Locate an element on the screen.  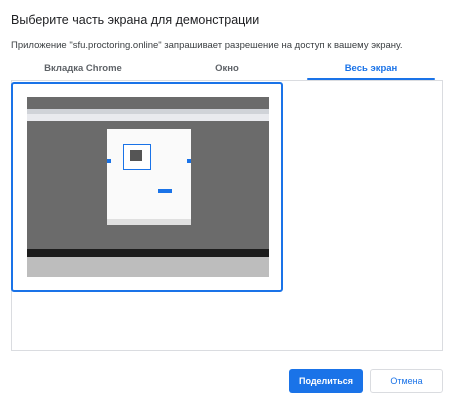
thumbnail-inner-dark is located at coordinates (136, 155).